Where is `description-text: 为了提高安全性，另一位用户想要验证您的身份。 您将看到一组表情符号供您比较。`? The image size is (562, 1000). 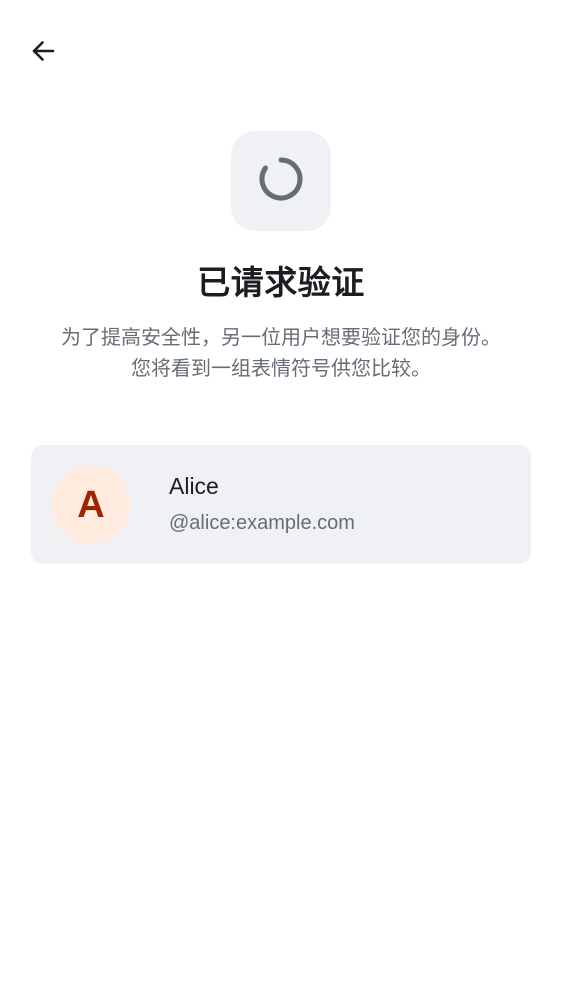 description-text: 为了提高安全性，另一位用户想要验证您的身份。 您将看到一组表情符号供您比较。 is located at coordinates (281, 353).